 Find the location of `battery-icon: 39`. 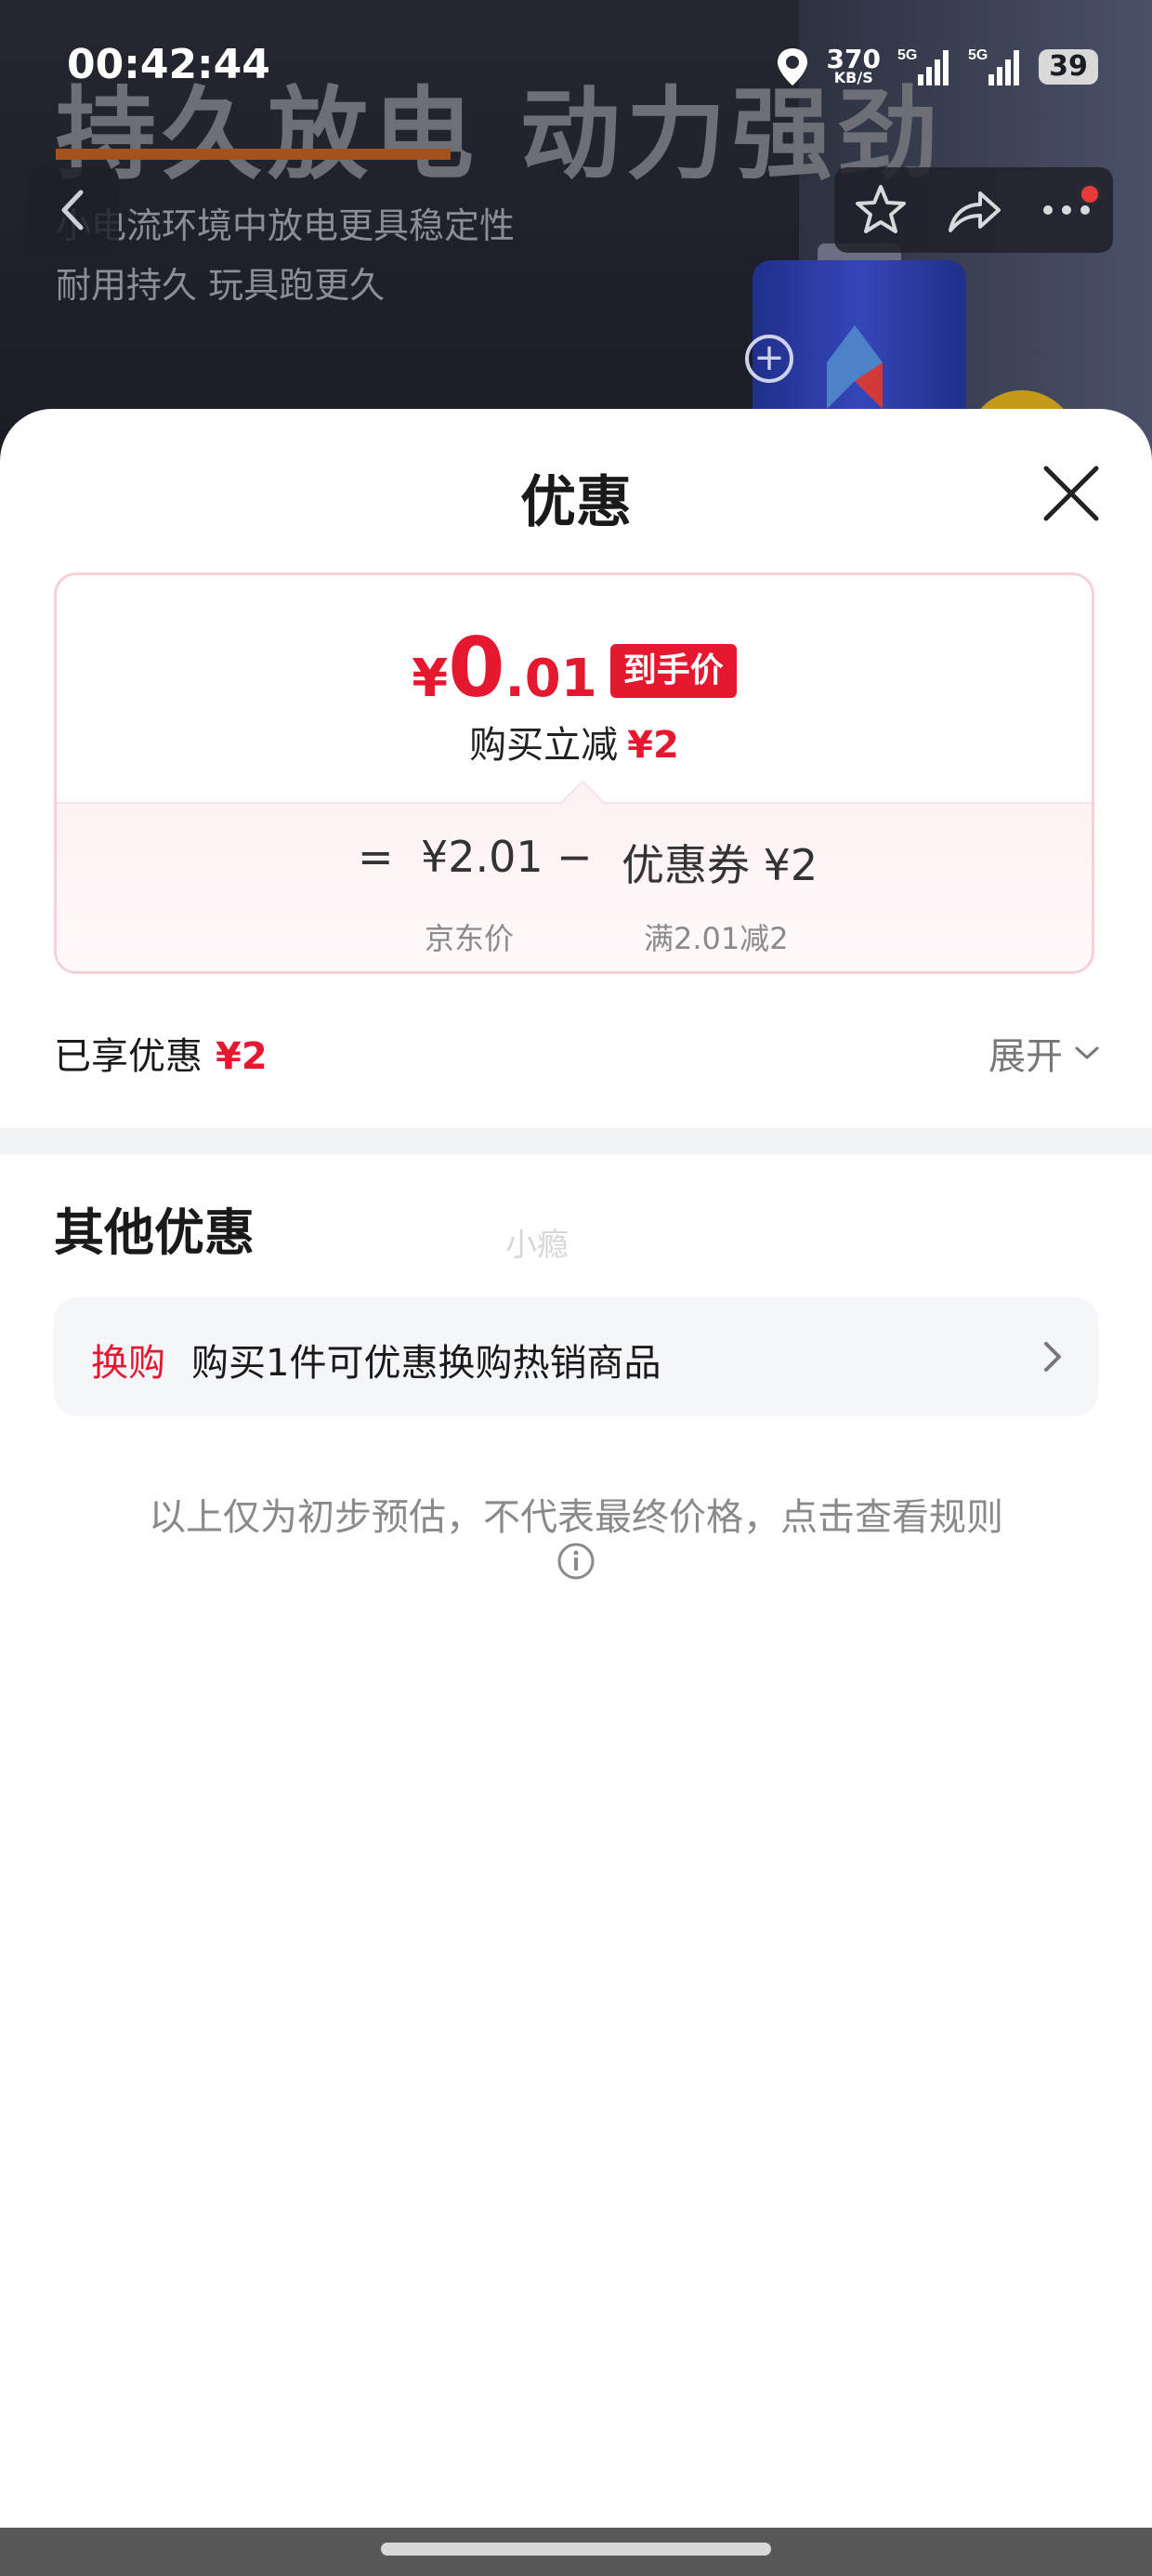

battery-icon: 39 is located at coordinates (1068, 67).